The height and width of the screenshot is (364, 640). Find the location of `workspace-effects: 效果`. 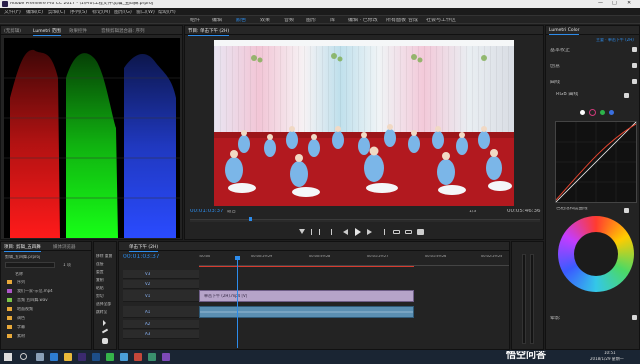

workspace-effects: 效果 is located at coordinates (265, 20).